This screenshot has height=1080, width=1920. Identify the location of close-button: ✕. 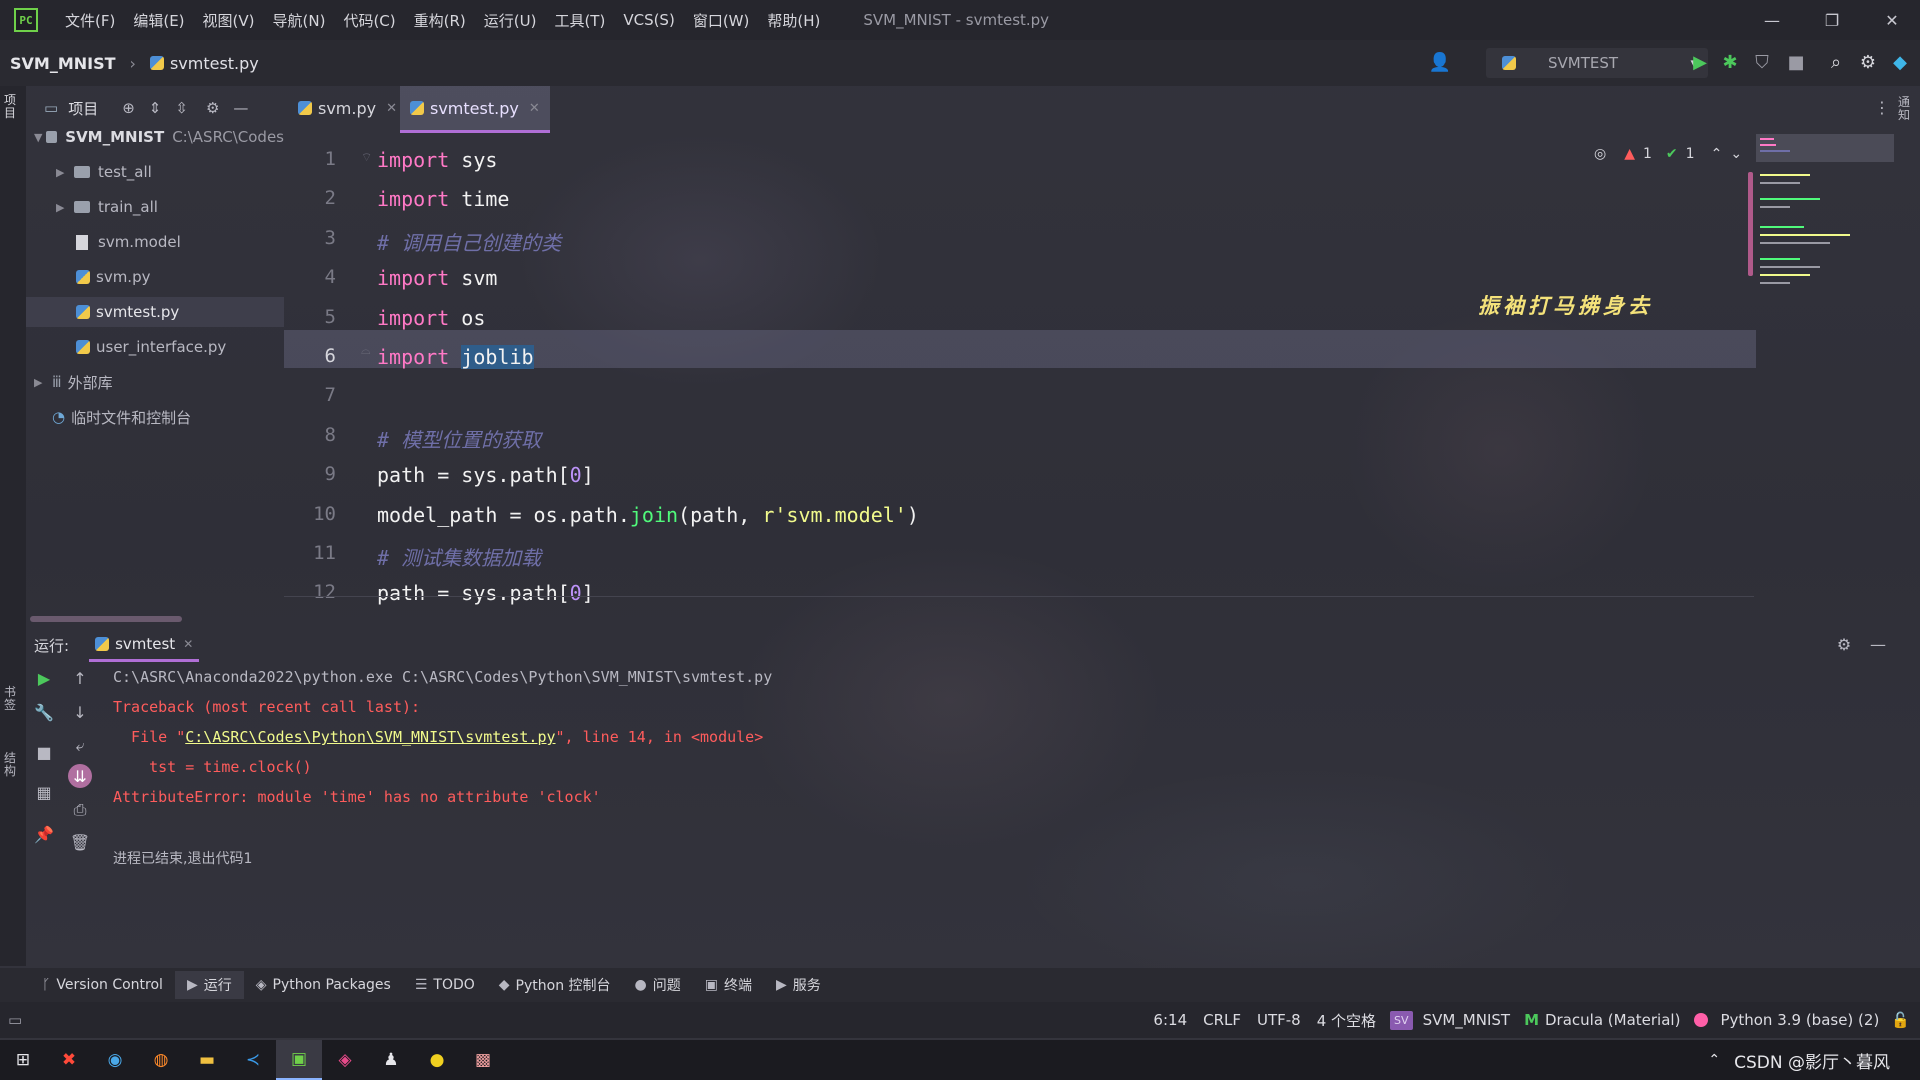
(1892, 20).